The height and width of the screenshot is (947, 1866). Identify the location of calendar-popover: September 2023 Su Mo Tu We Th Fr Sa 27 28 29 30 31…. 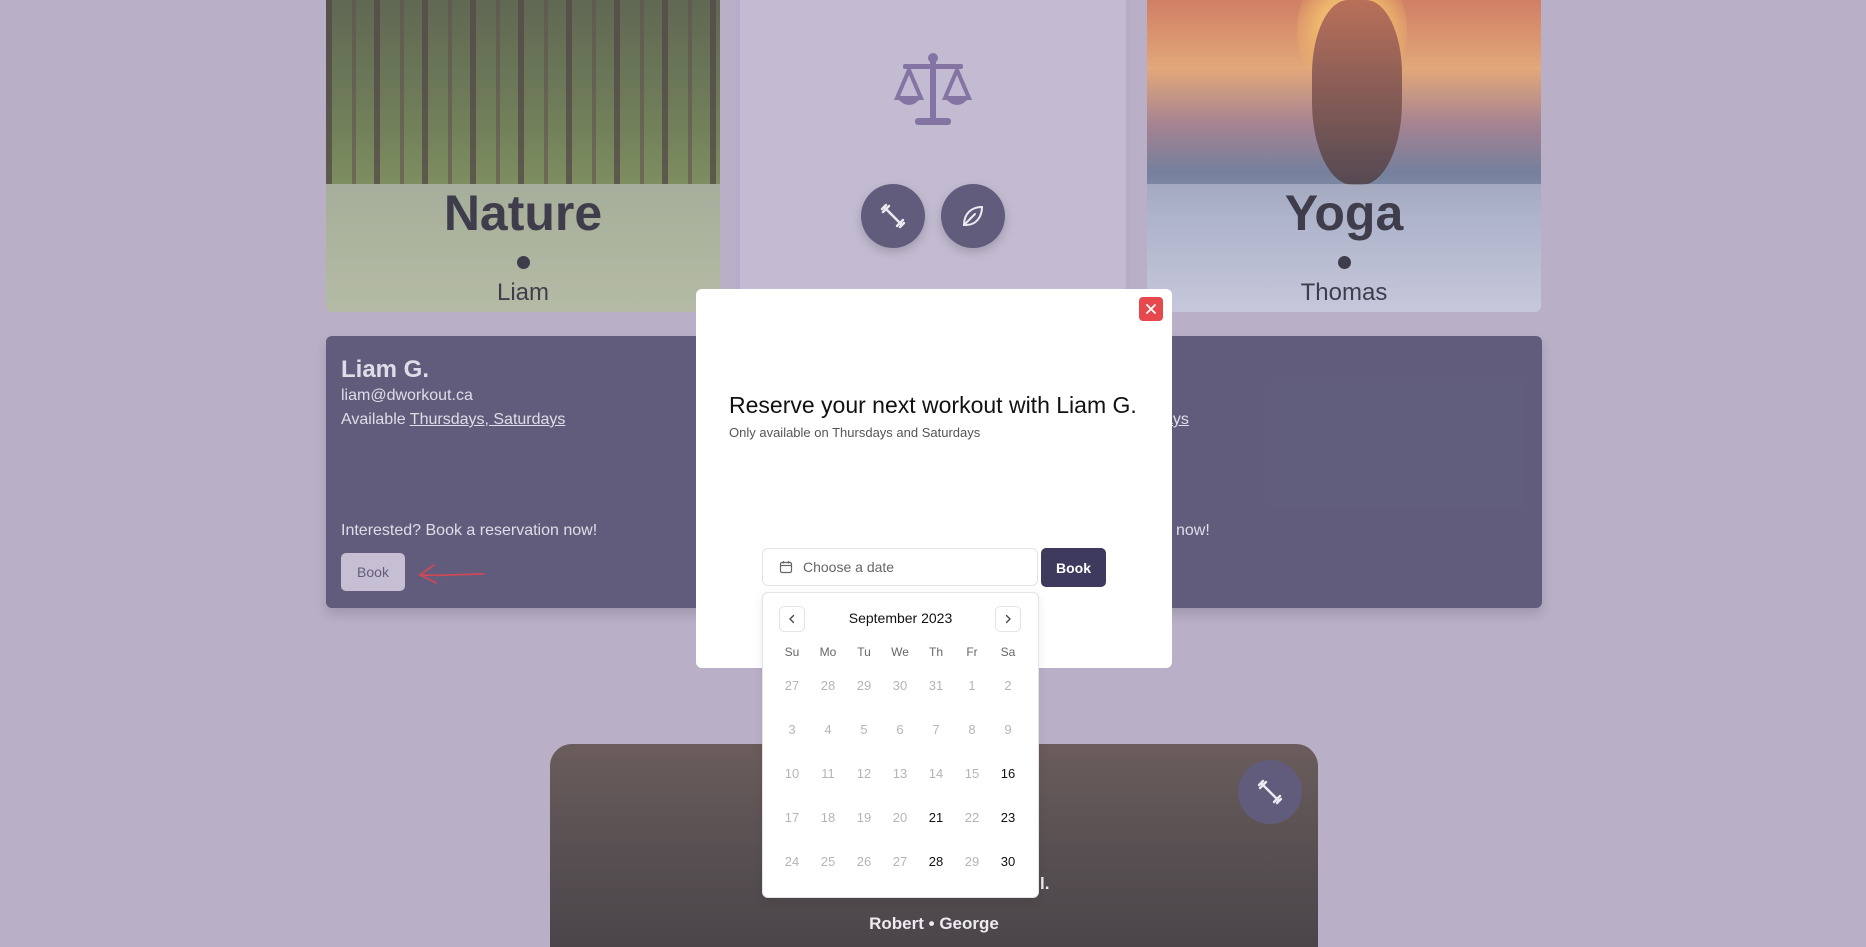
(900, 745).